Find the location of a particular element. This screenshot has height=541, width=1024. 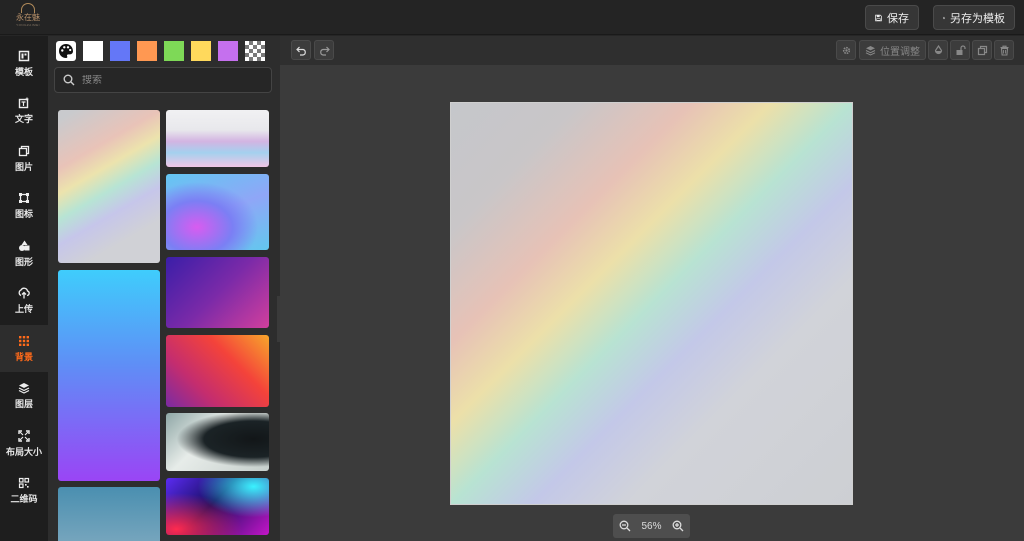

gear-icon is located at coordinates (846, 50).